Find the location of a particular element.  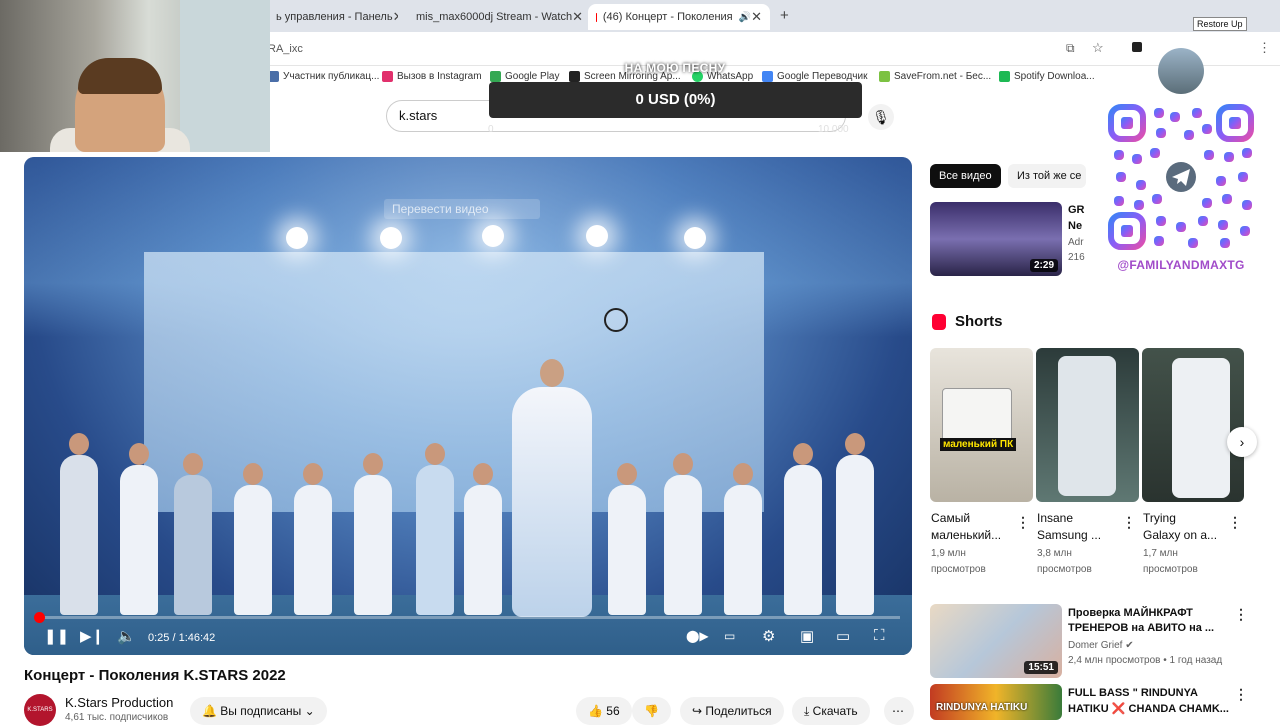

channel-name: K.Stars Production is located at coordinates (119, 702).